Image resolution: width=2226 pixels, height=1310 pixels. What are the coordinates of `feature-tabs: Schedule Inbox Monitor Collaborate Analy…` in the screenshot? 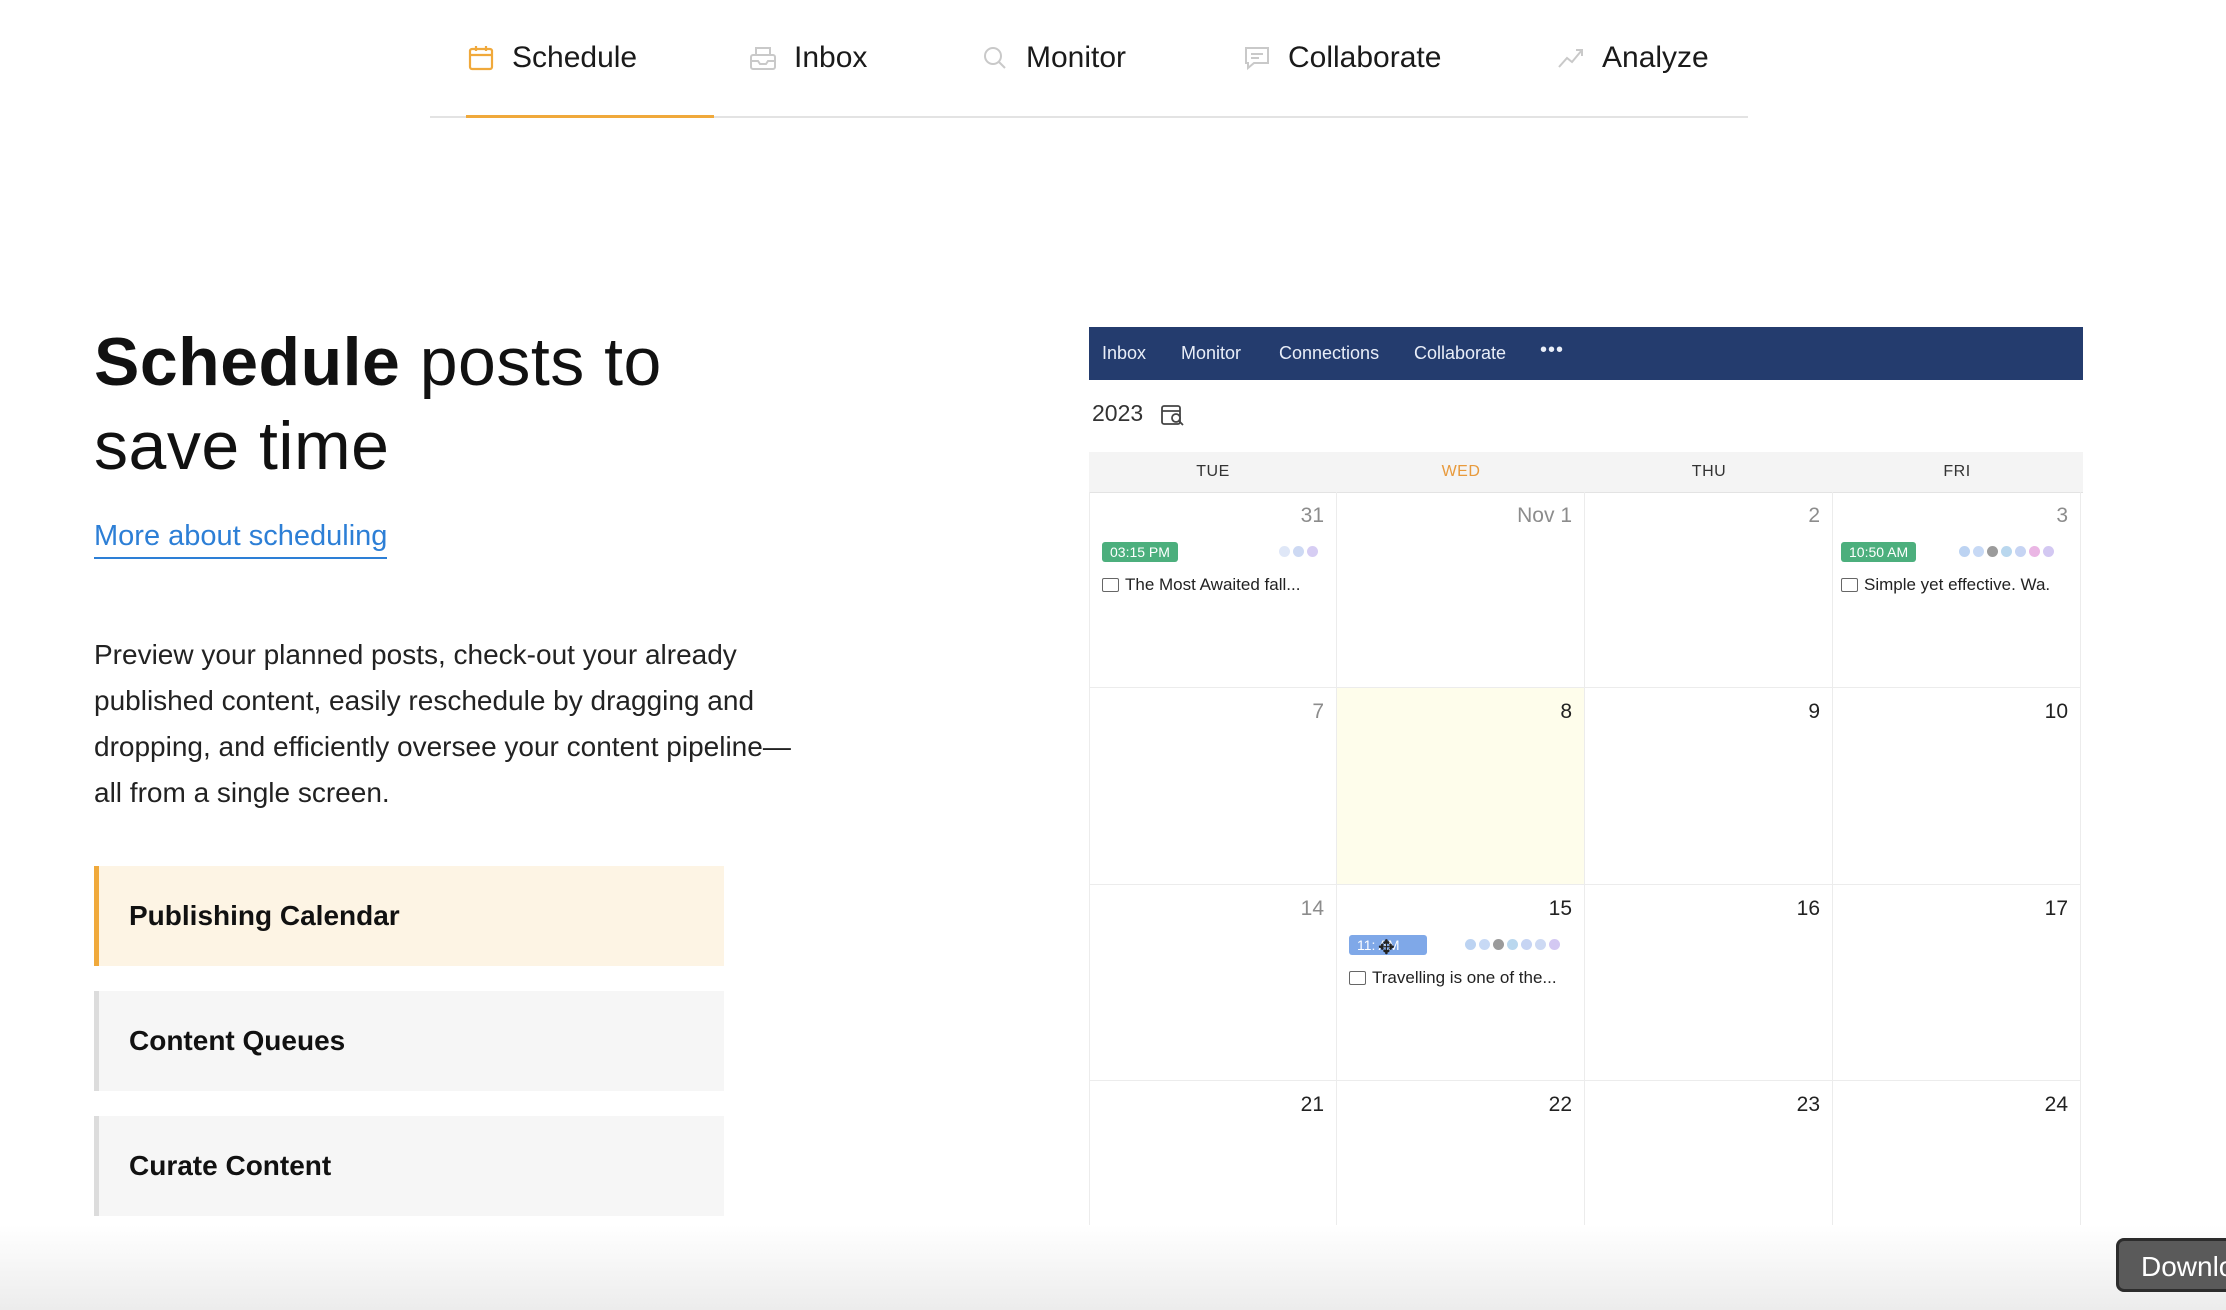 It's located at (1089, 59).